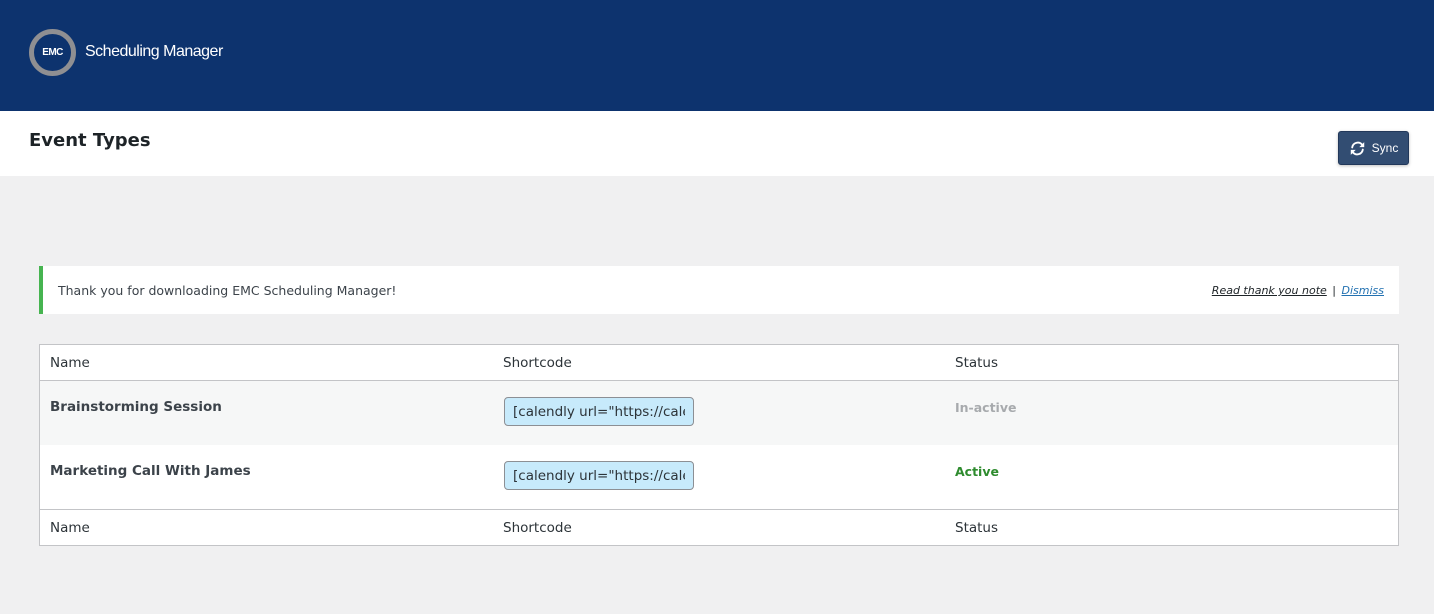 The height and width of the screenshot is (614, 1434). Describe the element at coordinates (1269, 290) in the screenshot. I see `read-thank-you-note-link: Read thank you note` at that location.